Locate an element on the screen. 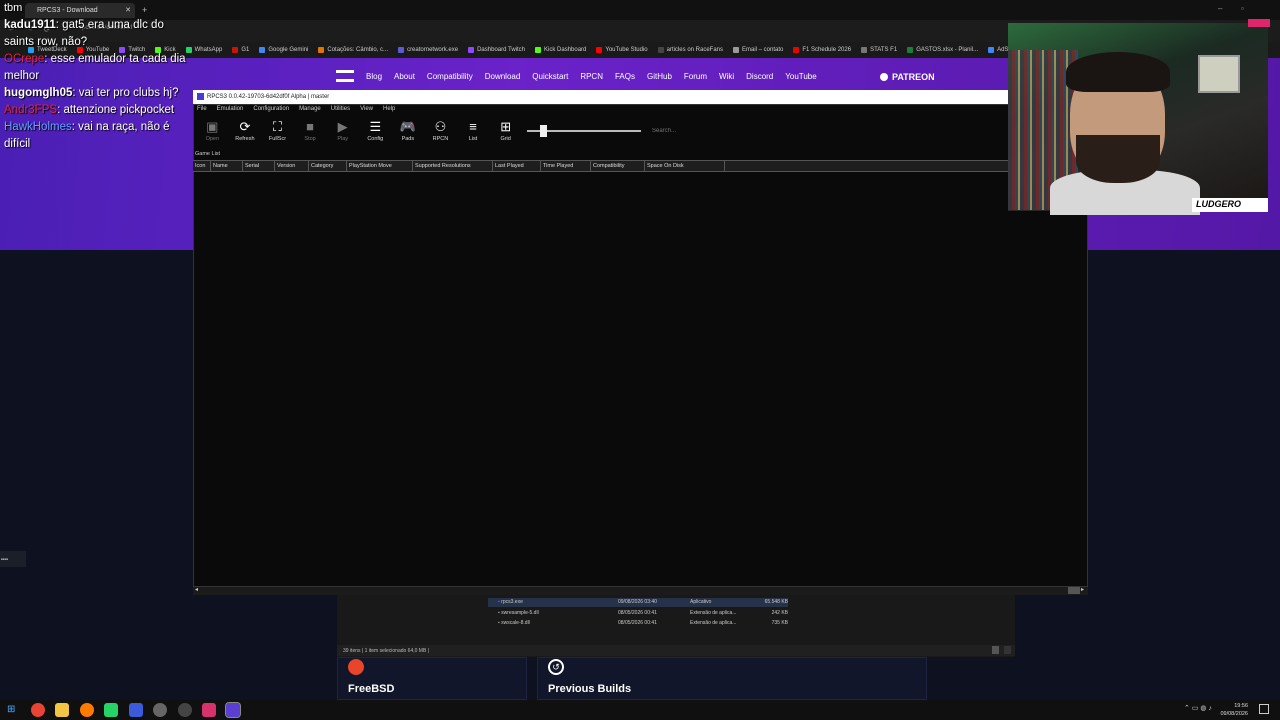  pads-button: 🎮 Pads is located at coordinates (408, 132).